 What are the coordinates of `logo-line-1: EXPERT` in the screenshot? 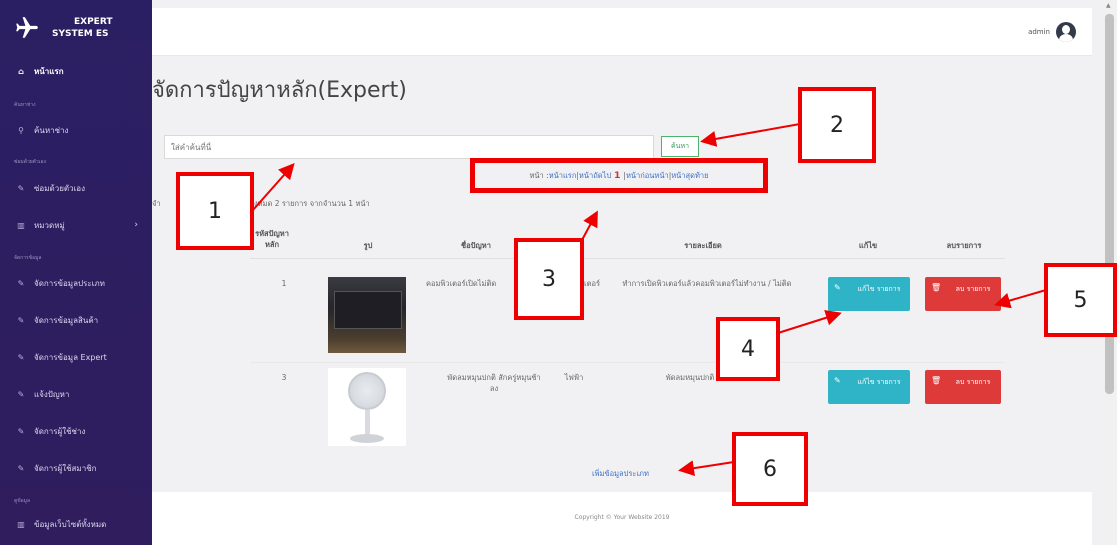 It's located at (93, 22).